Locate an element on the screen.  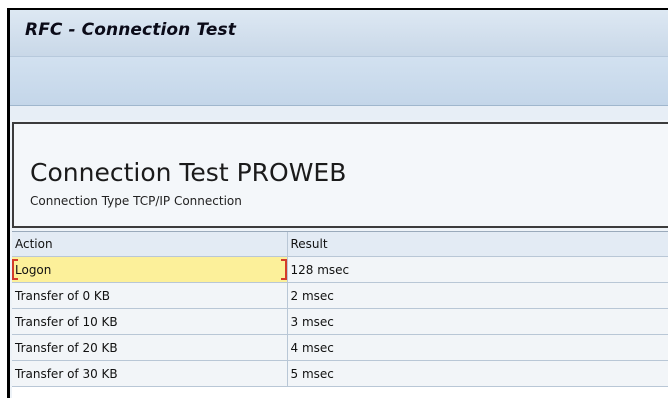
selection-bracket-right is located at coordinates (283, 269).